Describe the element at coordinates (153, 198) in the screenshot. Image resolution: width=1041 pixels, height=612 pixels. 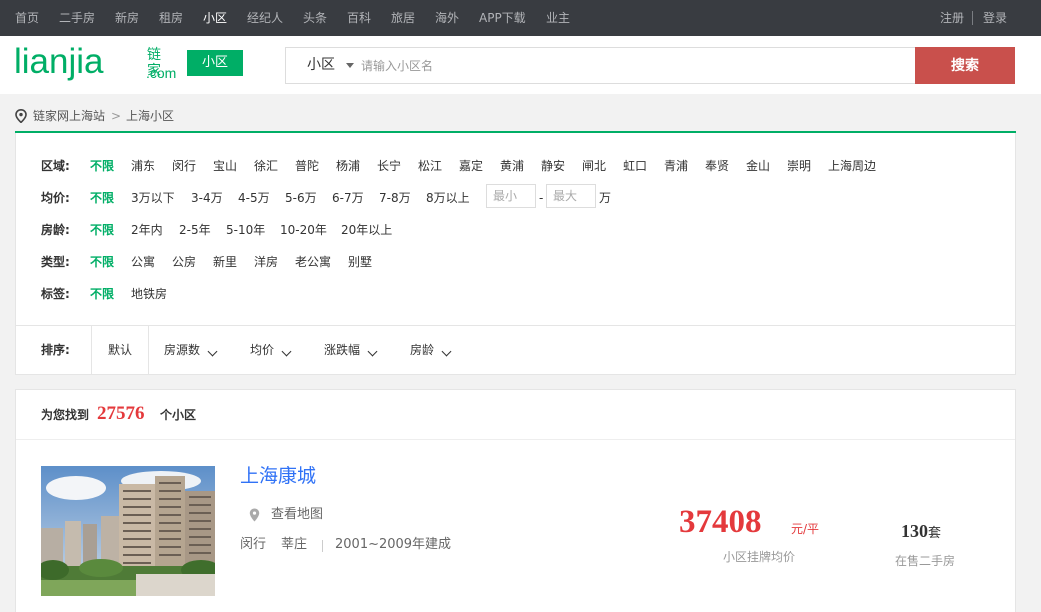
I see `price-option: 3万以下` at that location.